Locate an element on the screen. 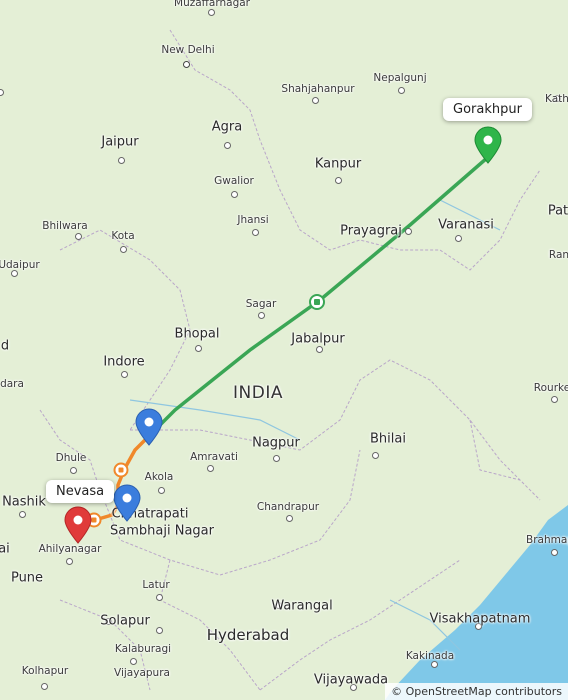 The height and width of the screenshot is (700, 568). city-label-kolhapur: Kolhapur is located at coordinates (45, 671).